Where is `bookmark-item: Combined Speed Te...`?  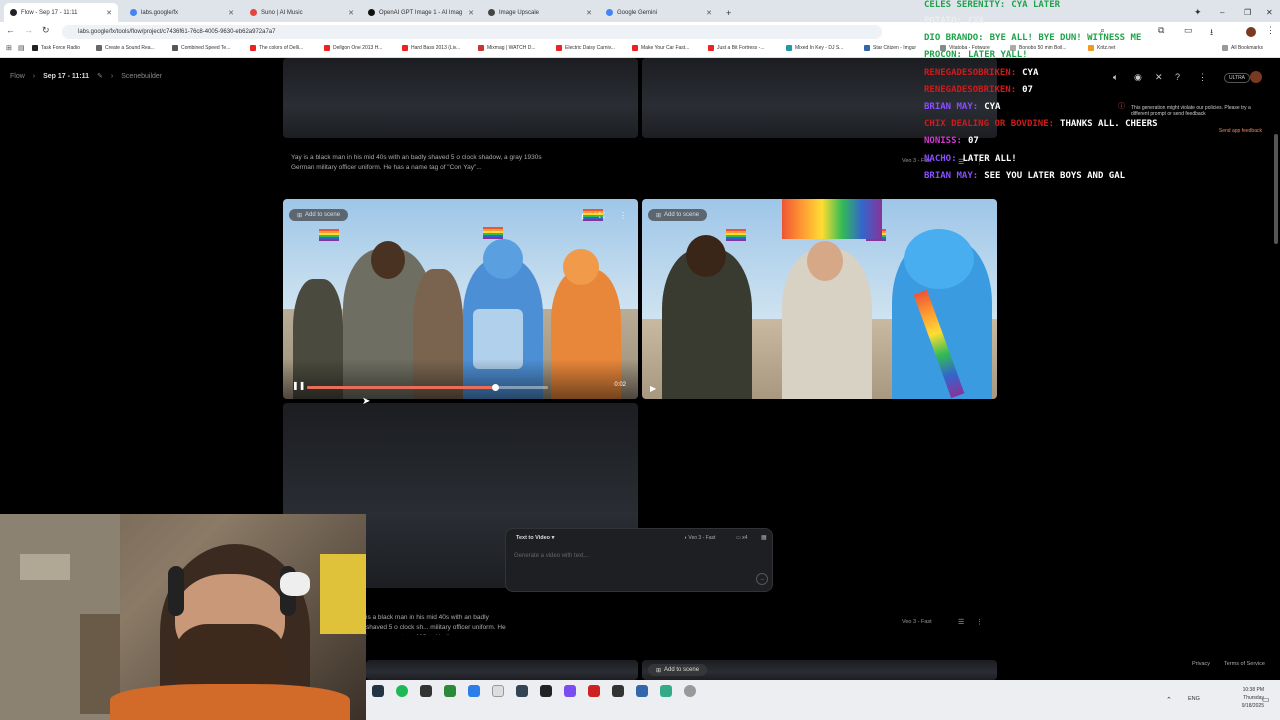 bookmark-item: Combined Speed Te... is located at coordinates (201, 48).